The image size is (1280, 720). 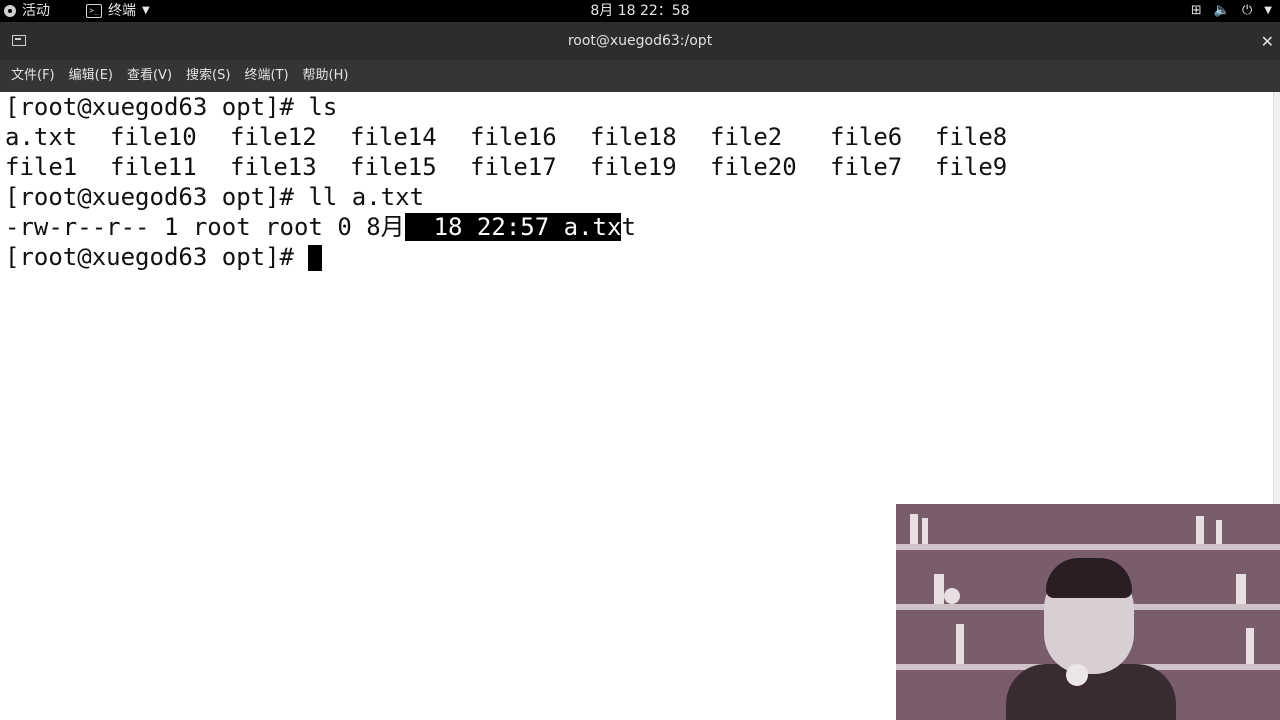 I want to click on ls-entry: file13, so click(x=273, y=167).